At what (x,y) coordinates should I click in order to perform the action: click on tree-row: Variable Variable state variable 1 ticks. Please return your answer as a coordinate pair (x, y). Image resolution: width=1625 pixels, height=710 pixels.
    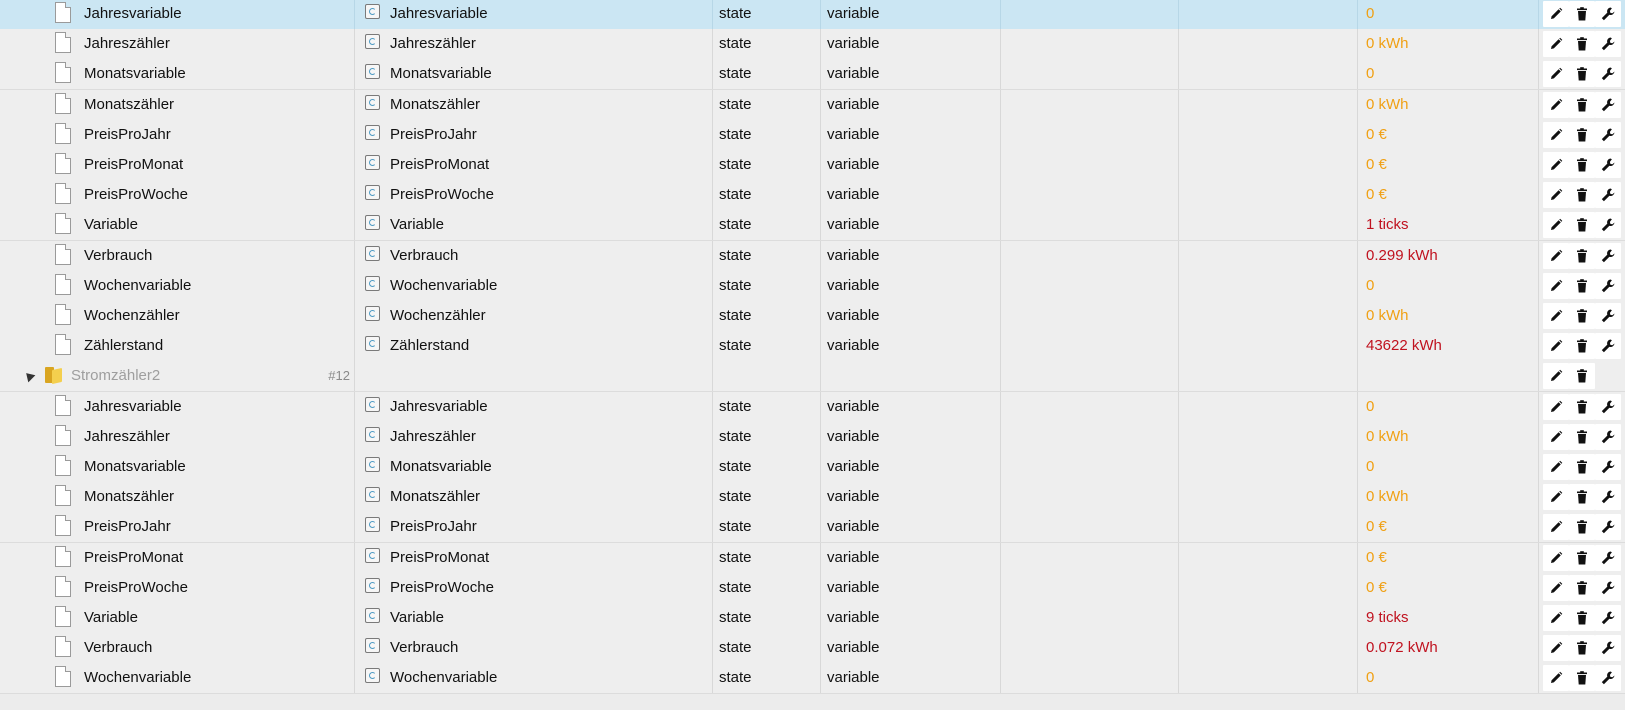
    Looking at the image, I should click on (812, 225).